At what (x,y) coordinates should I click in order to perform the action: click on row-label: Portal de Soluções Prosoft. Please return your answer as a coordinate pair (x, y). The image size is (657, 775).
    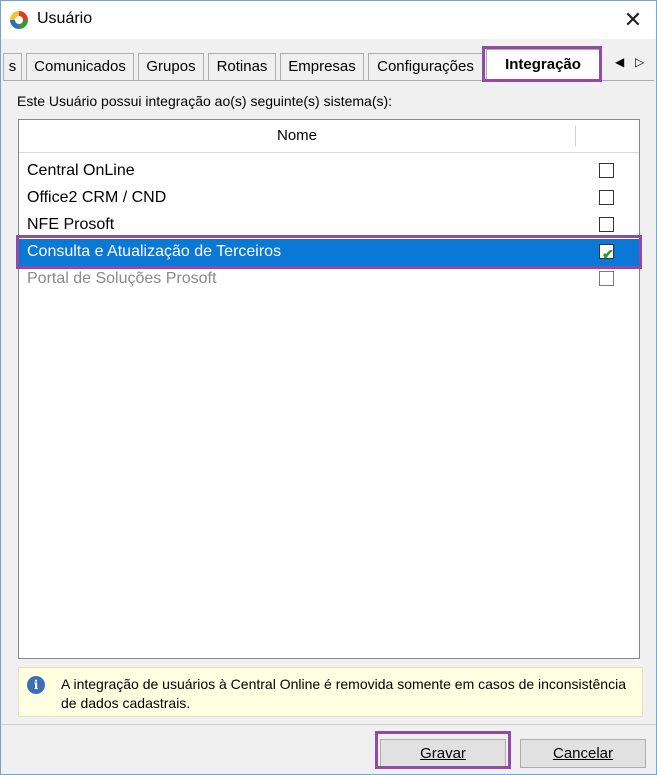
    Looking at the image, I should click on (122, 278).